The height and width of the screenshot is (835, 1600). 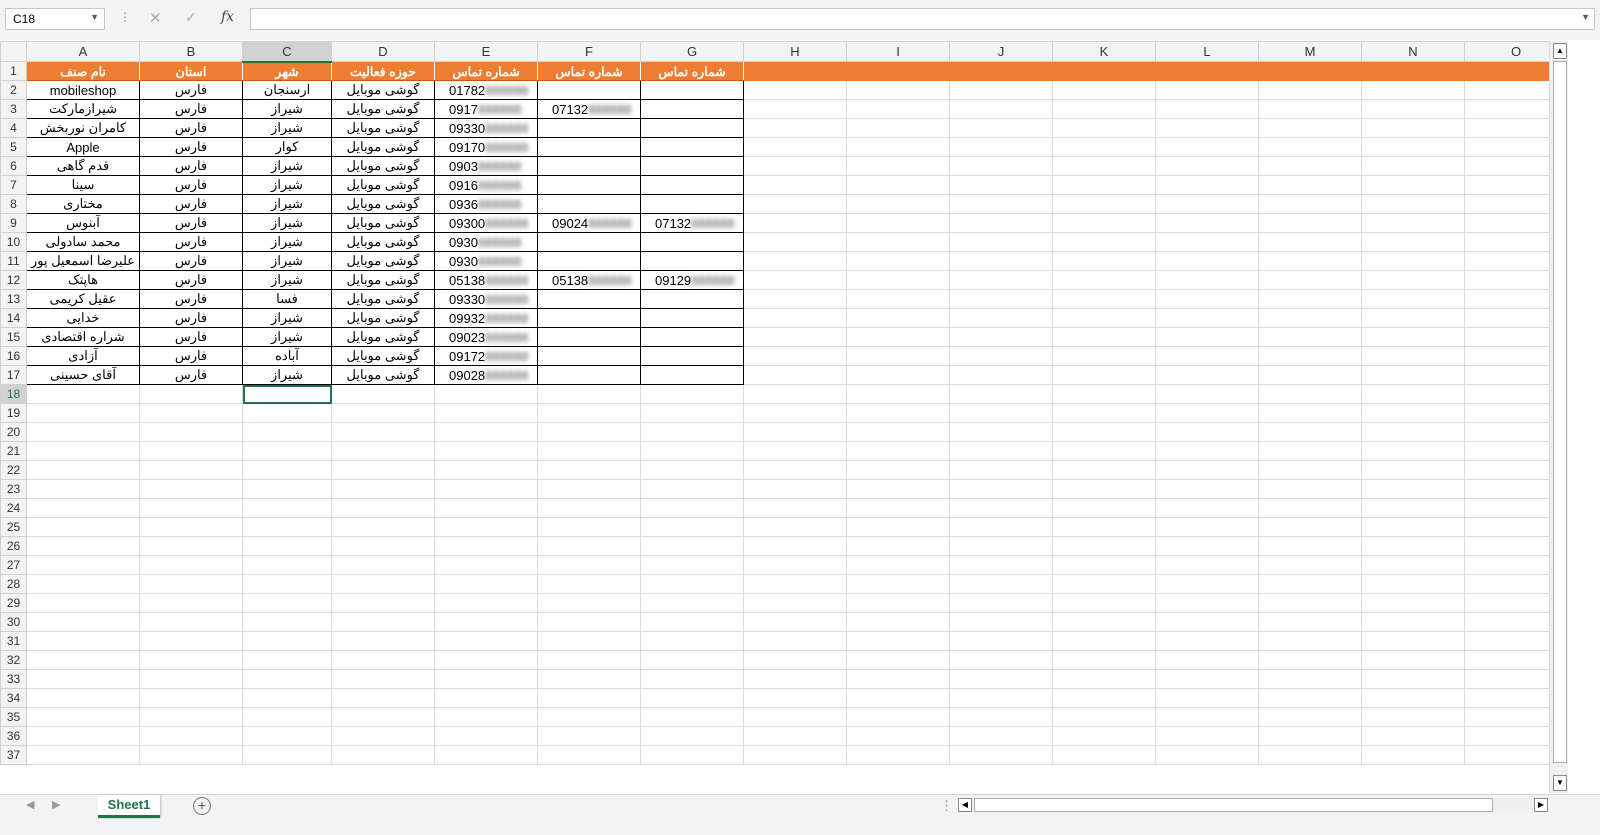 What do you see at coordinates (13, 337) in the screenshot?
I see `row-header: 15` at bounding box center [13, 337].